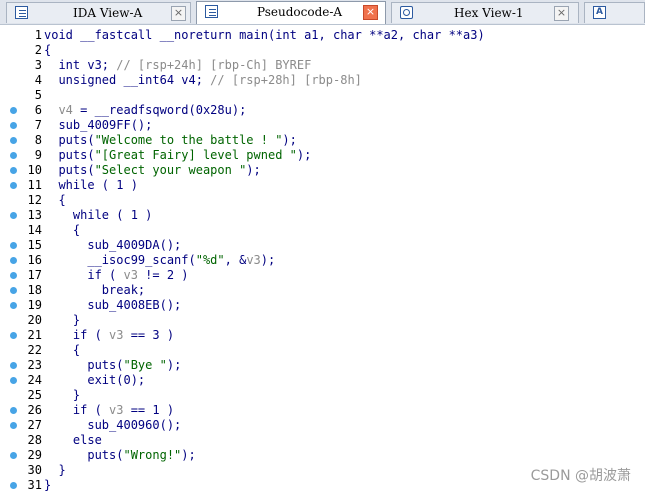 This screenshot has height=493, width=645. I want to click on code-text: puts("Bye ");, so click(112, 365).